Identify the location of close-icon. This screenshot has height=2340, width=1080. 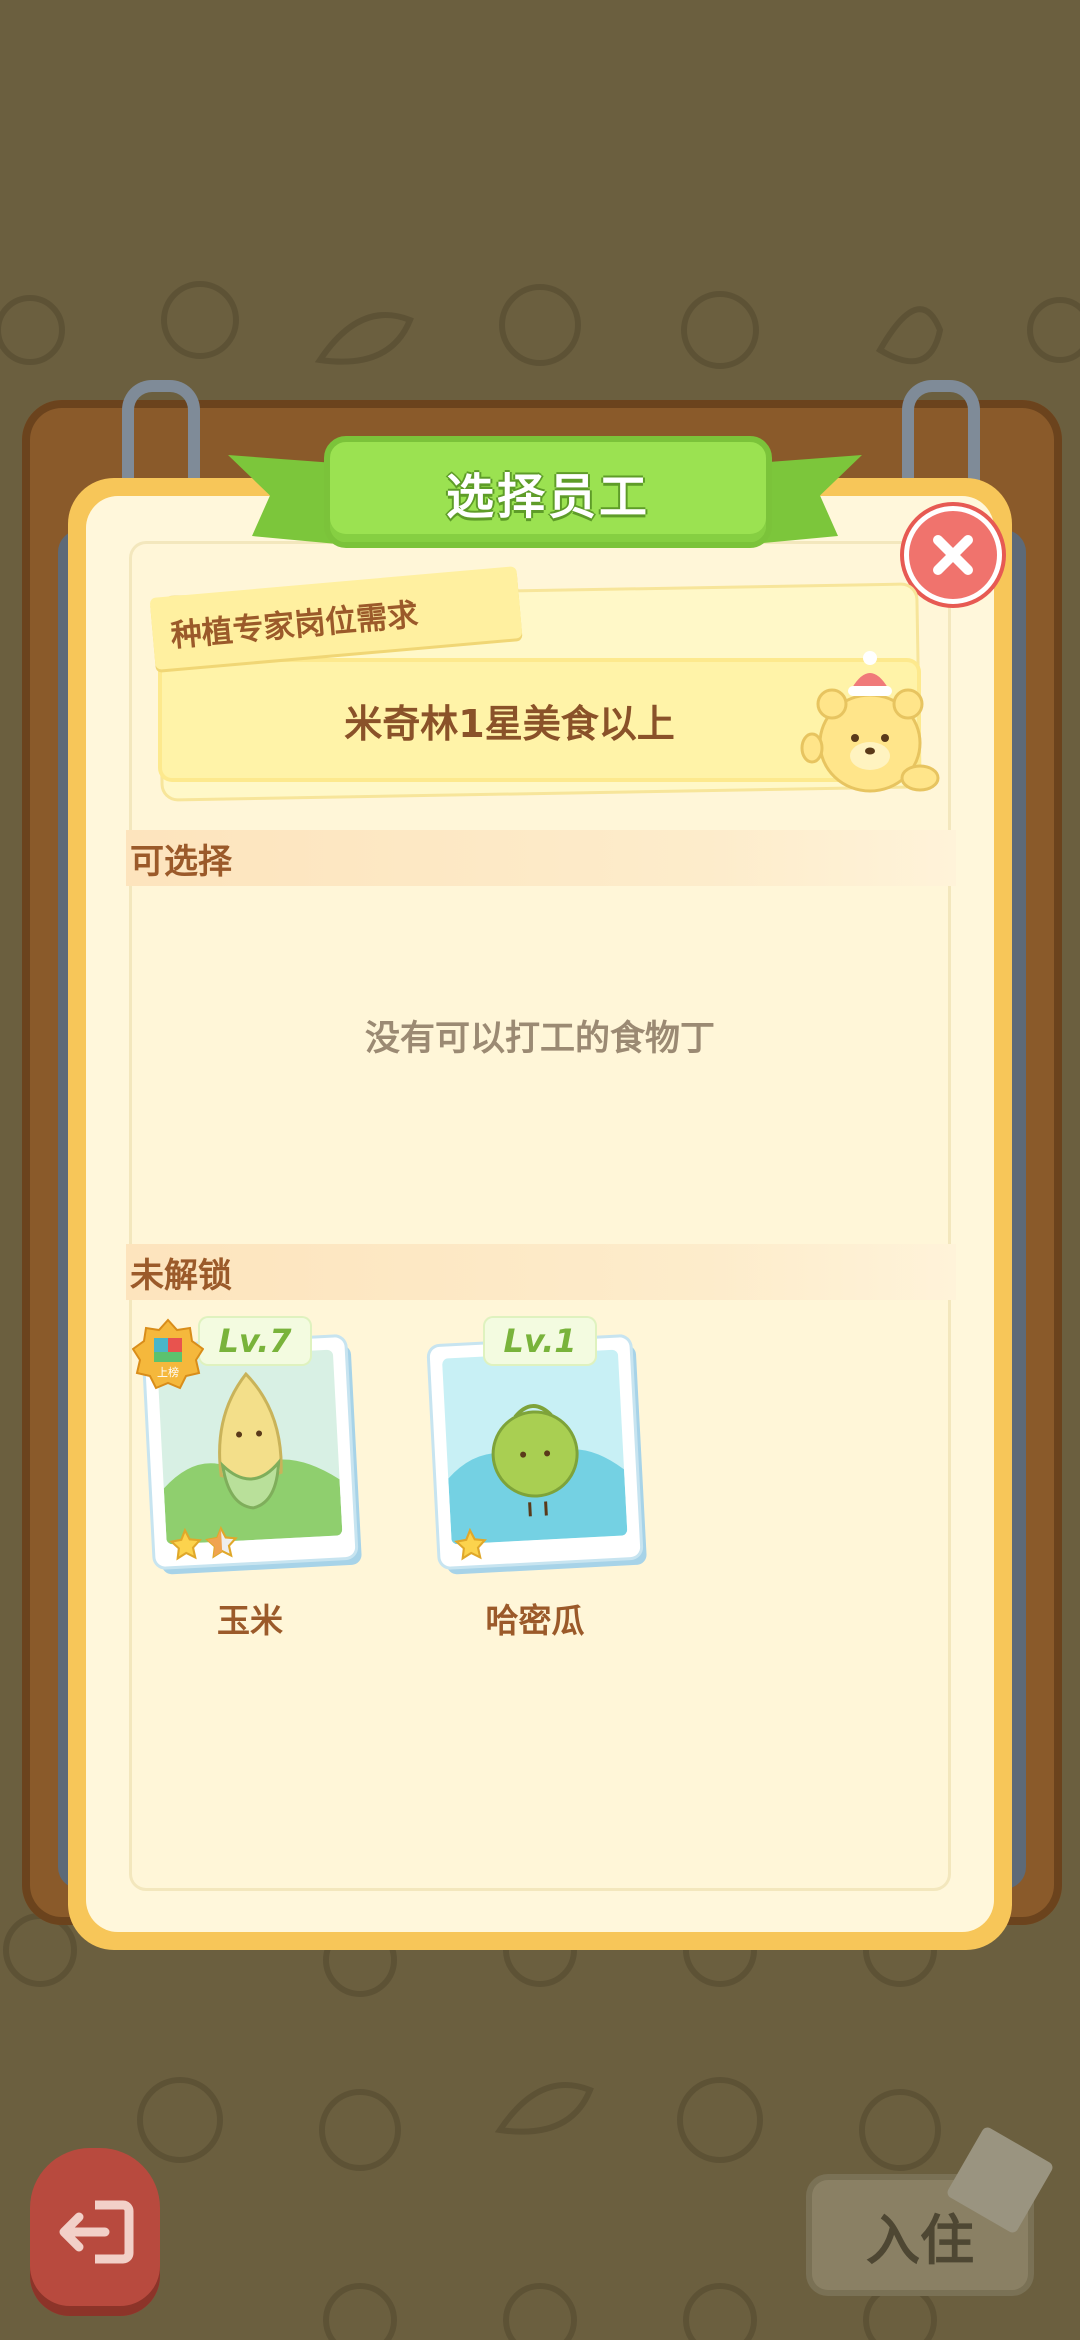
(953, 555).